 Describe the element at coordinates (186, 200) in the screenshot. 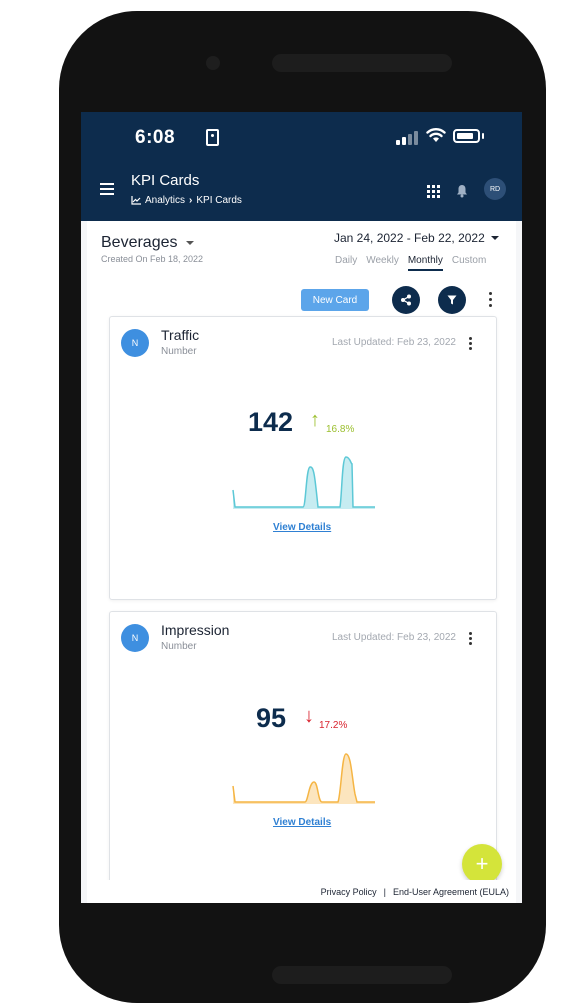

I see `breadcrumb: Analytics › KPI Cards` at that location.